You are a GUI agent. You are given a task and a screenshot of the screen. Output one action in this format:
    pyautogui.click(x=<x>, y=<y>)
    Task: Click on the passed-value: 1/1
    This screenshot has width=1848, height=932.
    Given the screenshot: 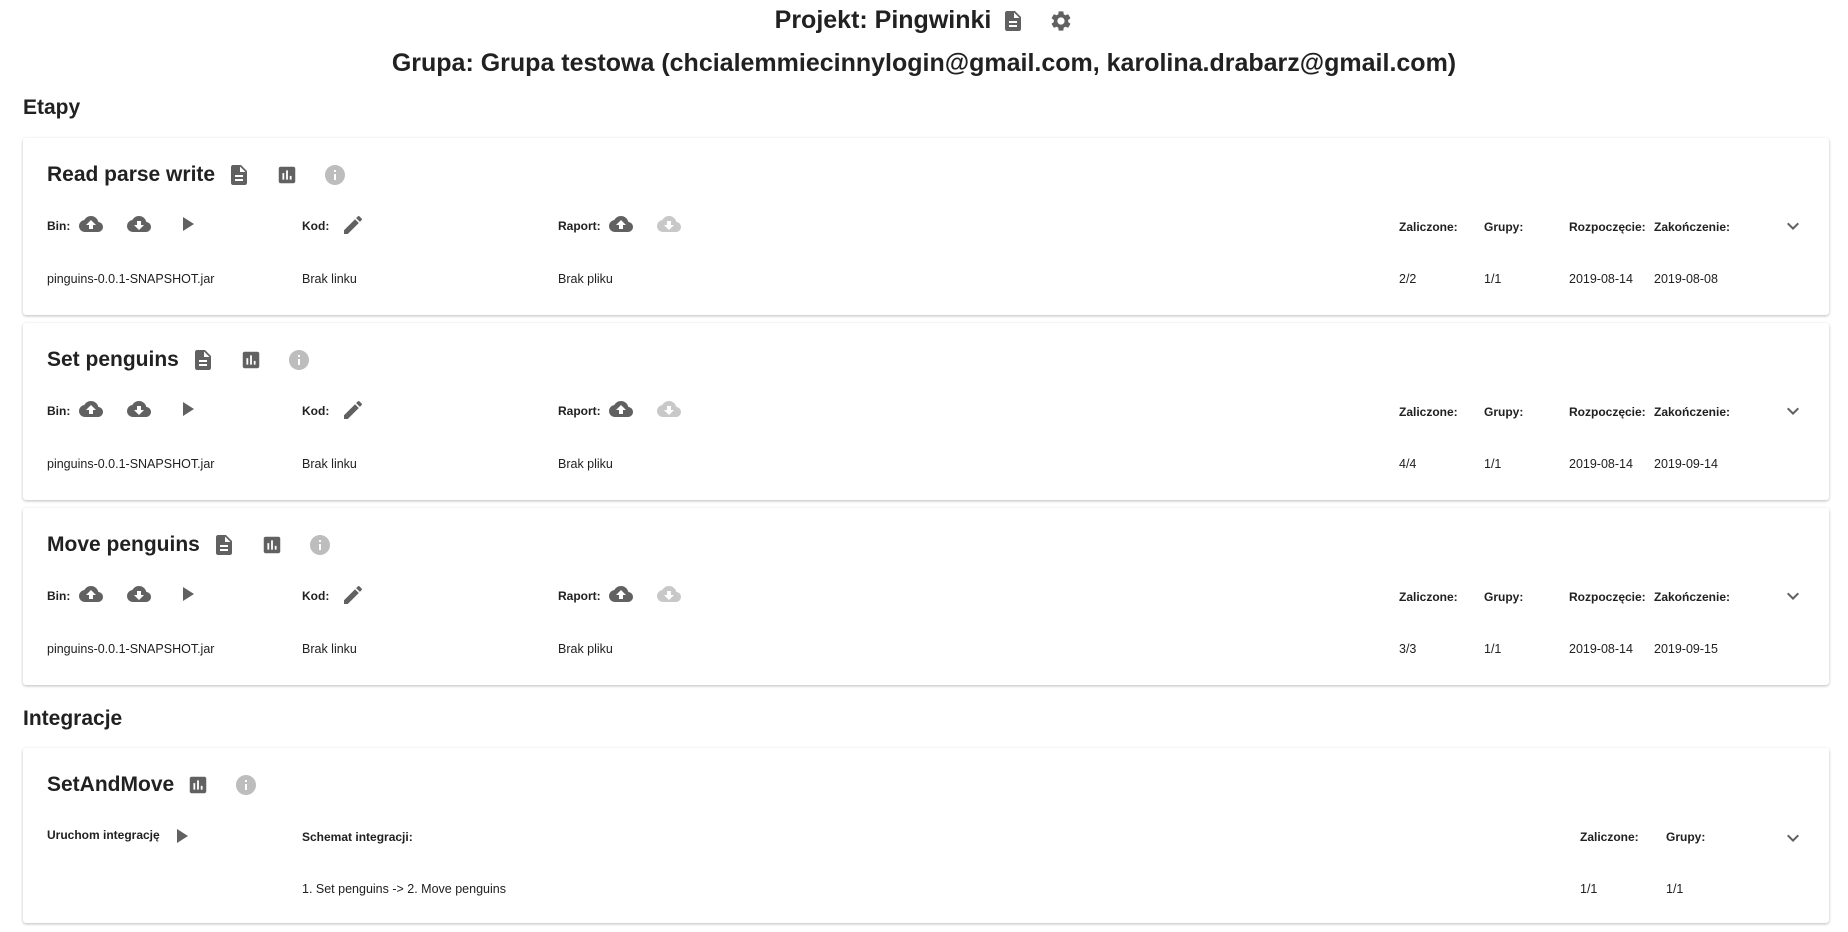 What is the action you would take?
    pyautogui.click(x=1589, y=889)
    